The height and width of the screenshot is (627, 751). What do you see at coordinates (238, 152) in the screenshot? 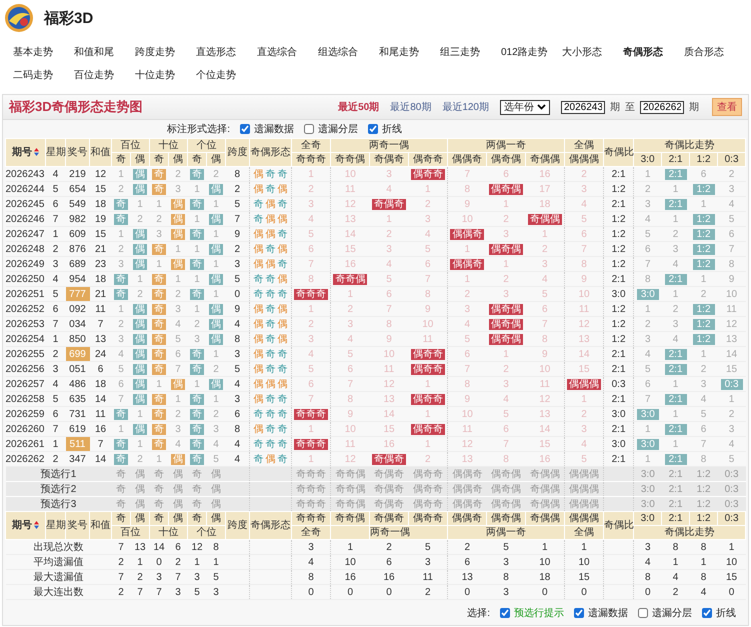
I see `column-header: 跨度` at bounding box center [238, 152].